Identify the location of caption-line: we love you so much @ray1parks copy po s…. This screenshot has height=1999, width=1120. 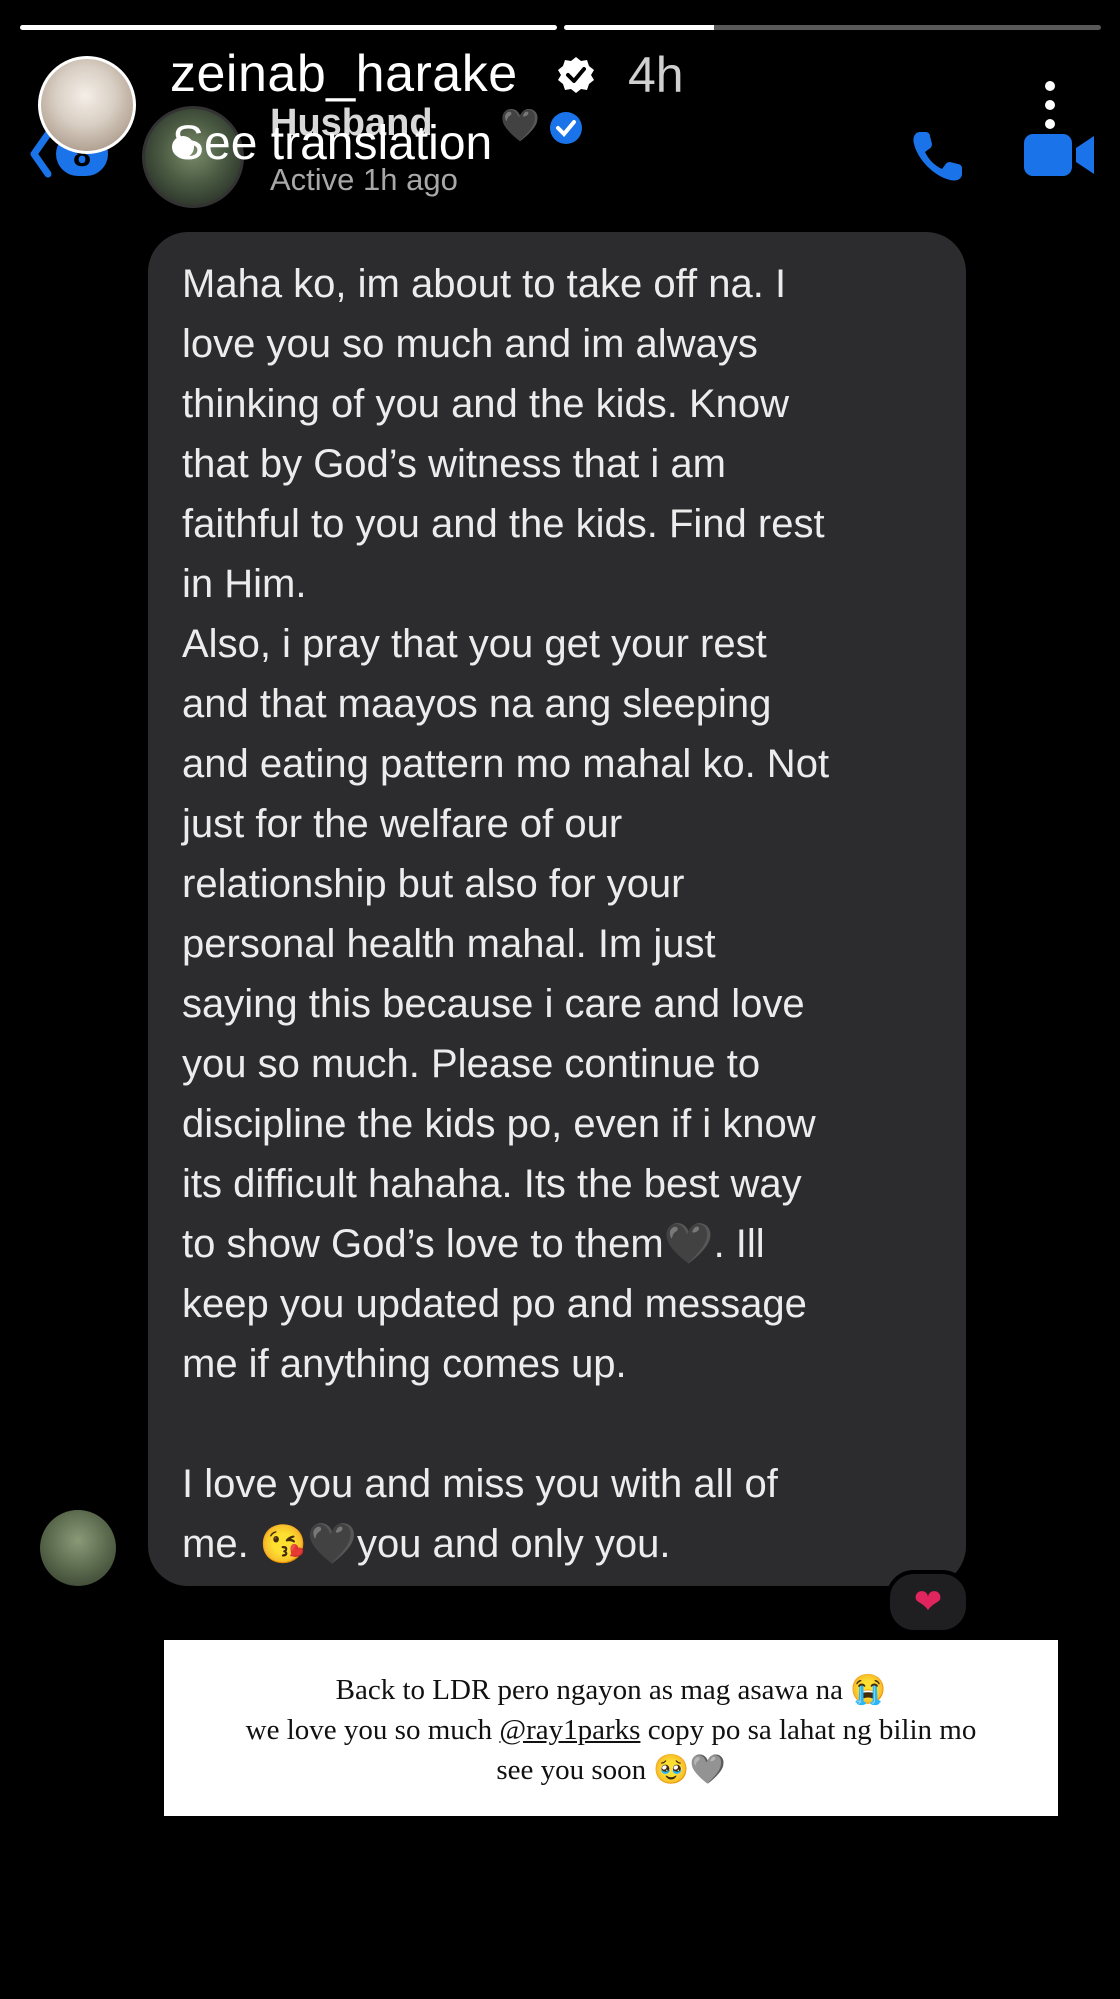
(611, 1730).